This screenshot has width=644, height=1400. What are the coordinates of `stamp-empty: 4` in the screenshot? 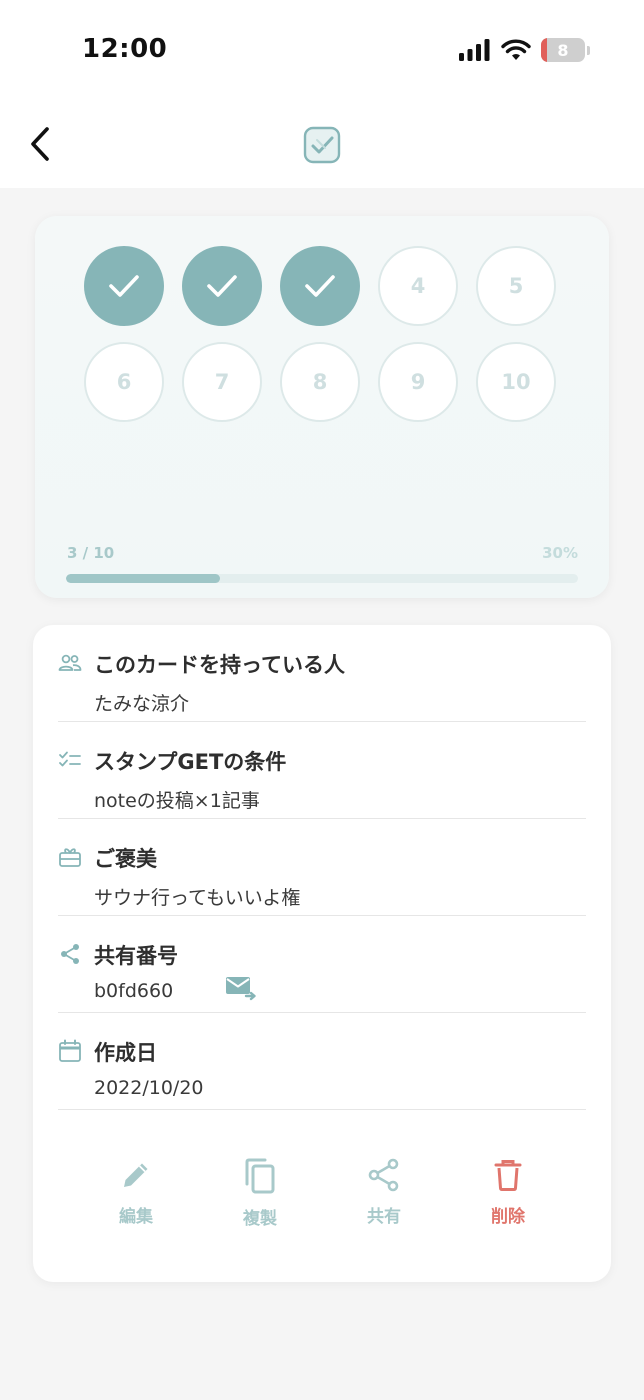 It's located at (418, 286).